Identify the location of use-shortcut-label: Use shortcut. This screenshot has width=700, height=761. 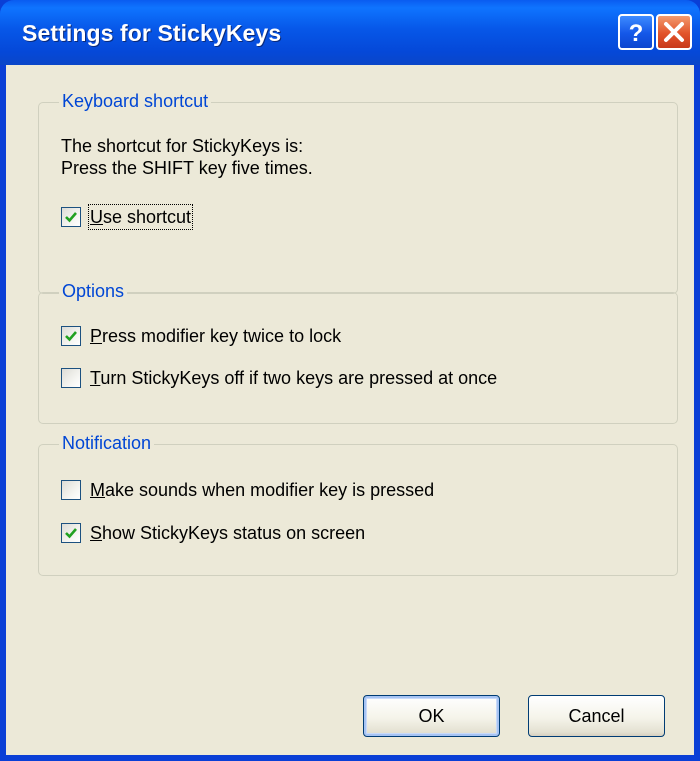
(140, 217).